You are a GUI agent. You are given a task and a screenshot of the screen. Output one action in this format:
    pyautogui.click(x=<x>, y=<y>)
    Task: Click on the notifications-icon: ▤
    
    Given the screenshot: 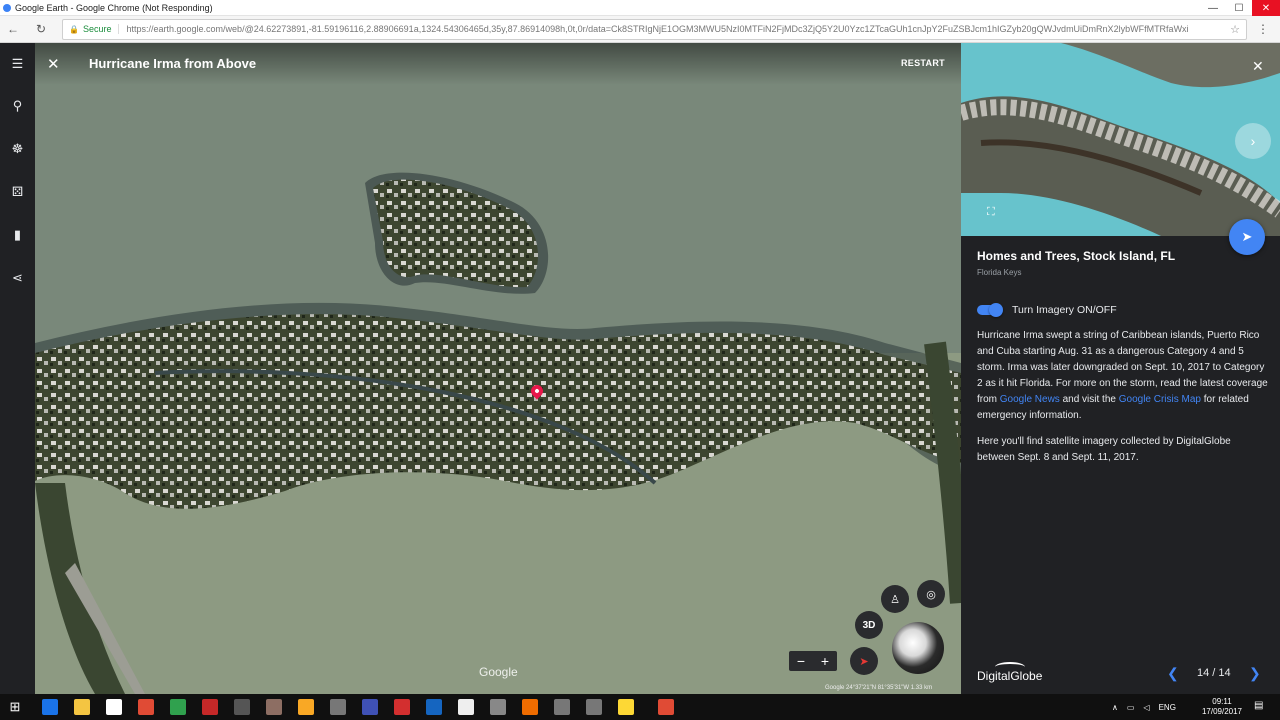 What is the action you would take?
    pyautogui.click(x=1258, y=705)
    